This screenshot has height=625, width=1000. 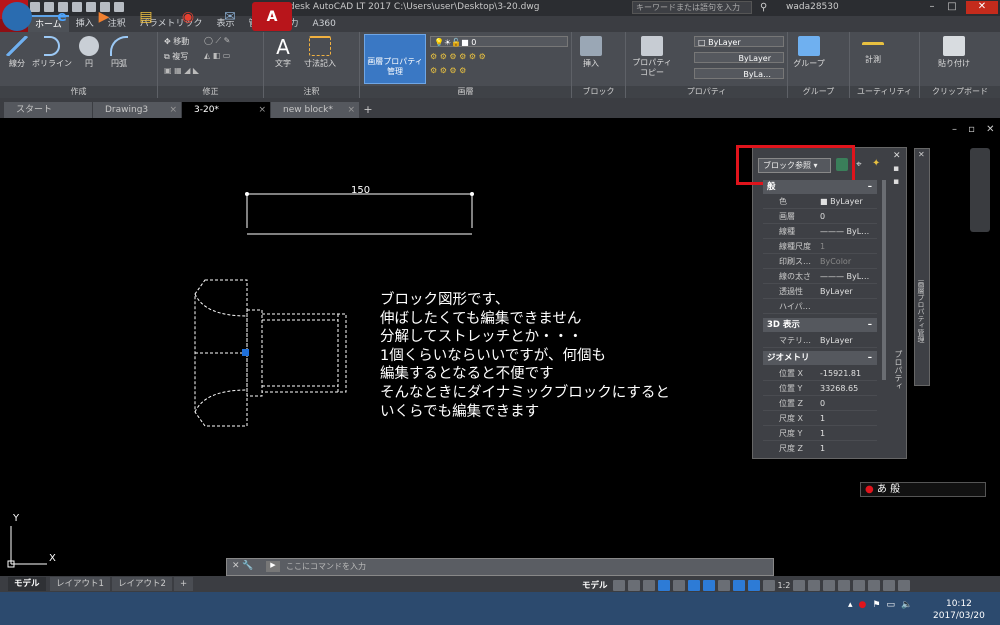 What do you see at coordinates (922, 267) in the screenshot?
I see `layer-palette-collapsed` at bounding box center [922, 267].